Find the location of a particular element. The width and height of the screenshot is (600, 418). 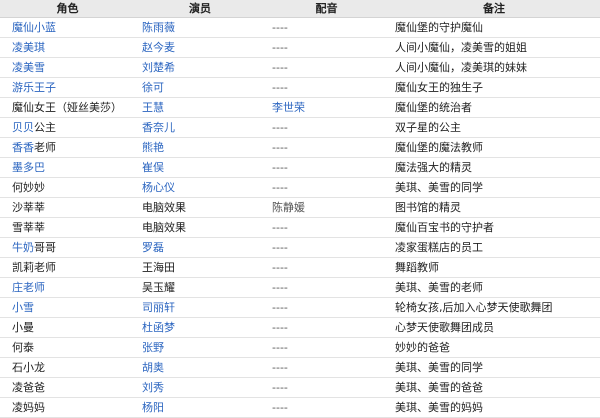

actor-link: 胡奥 is located at coordinates (153, 367).